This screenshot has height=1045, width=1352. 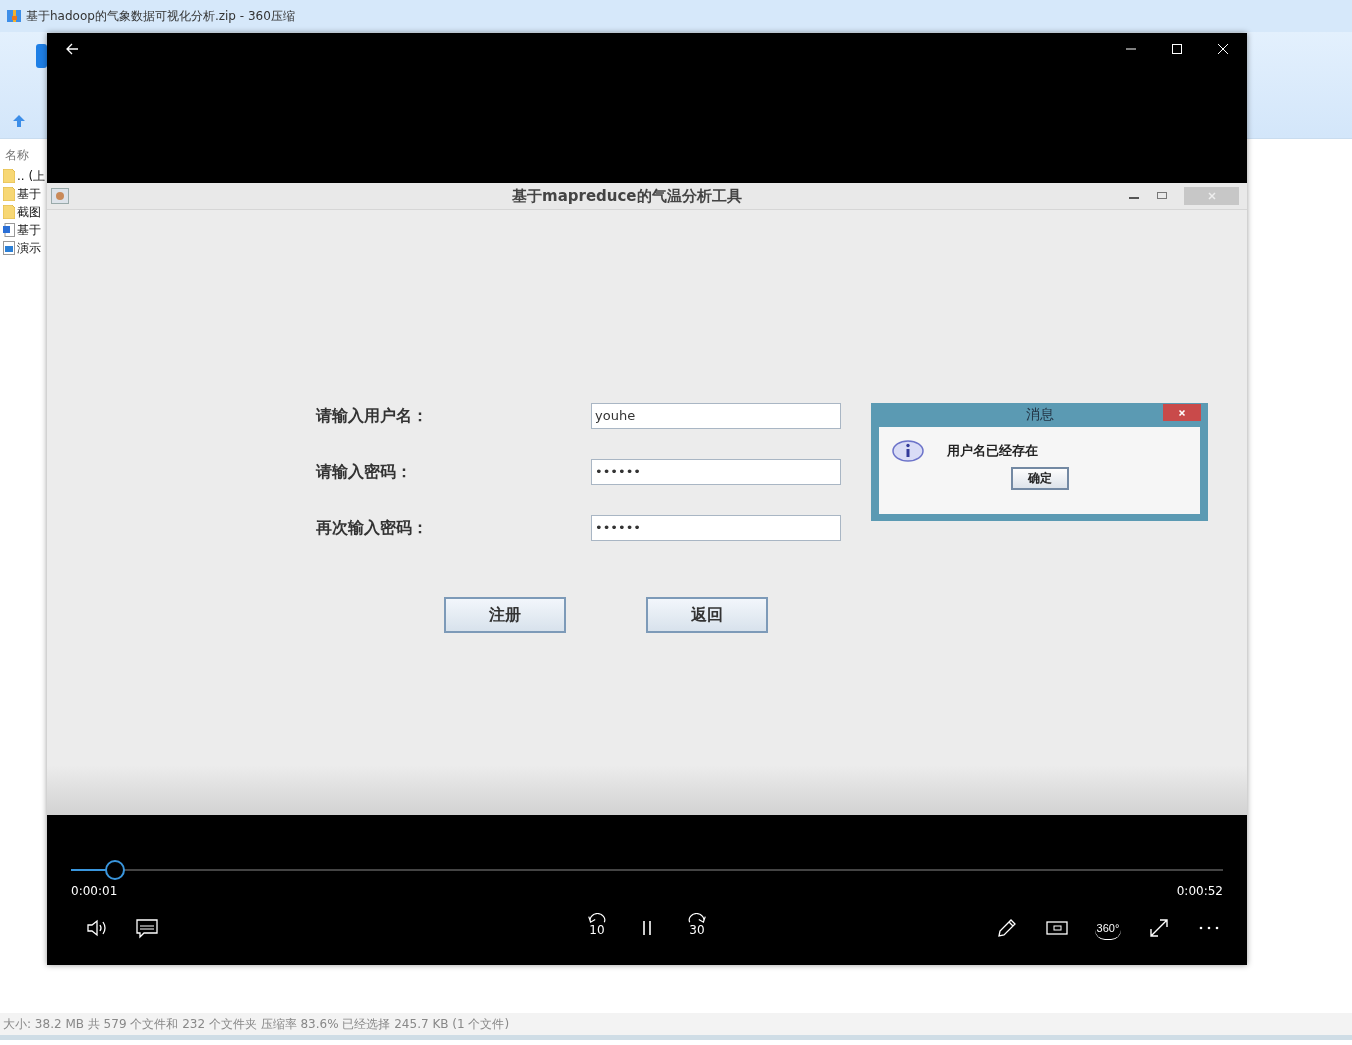 I want to click on field-label: 请输入用户名：, so click(x=372, y=416).